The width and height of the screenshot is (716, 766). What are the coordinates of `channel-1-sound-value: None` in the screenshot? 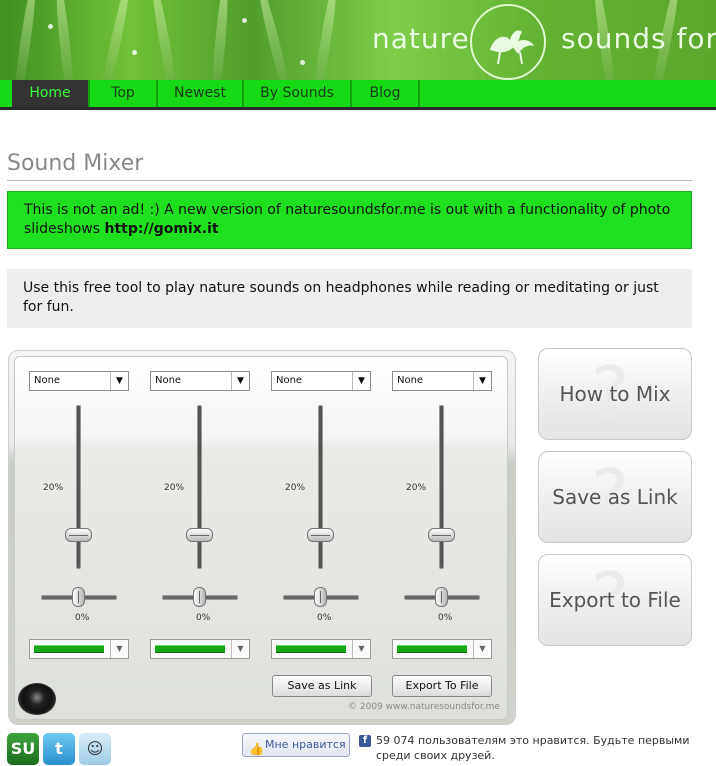 It's located at (47, 380).